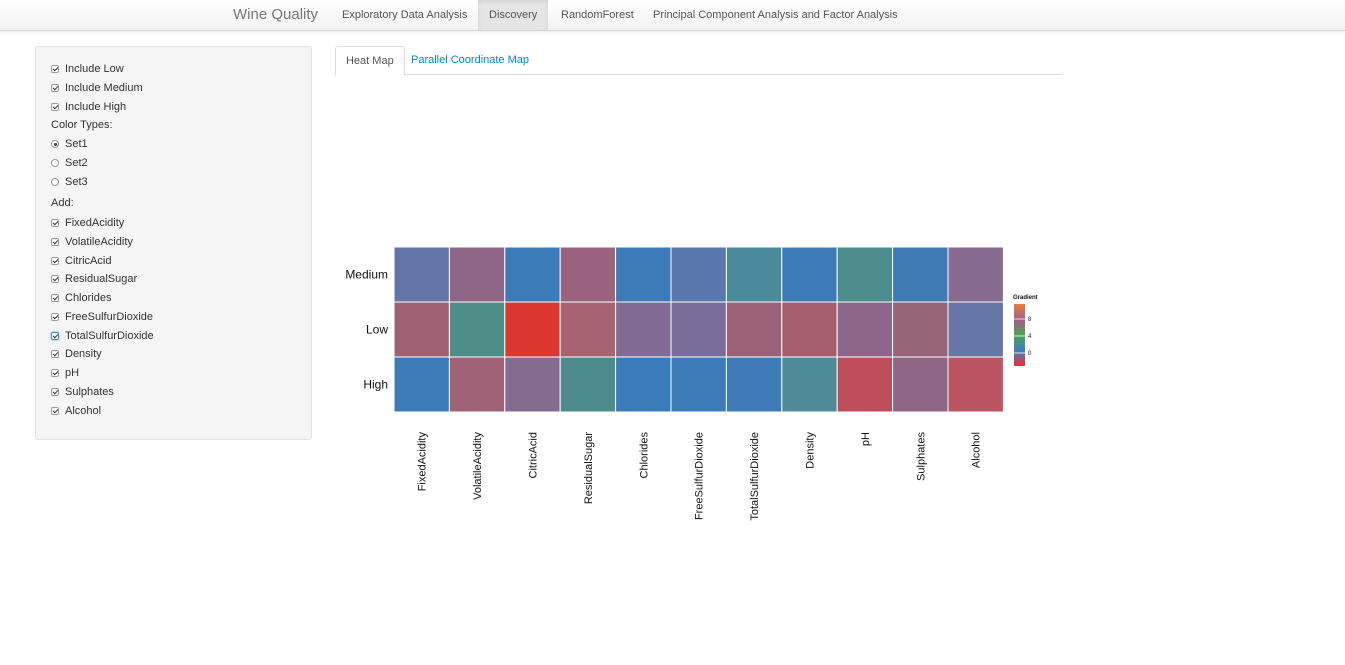 This screenshot has width=1345, height=665. What do you see at coordinates (423, 462) in the screenshot?
I see `column-label: FixedAcidity` at bounding box center [423, 462].